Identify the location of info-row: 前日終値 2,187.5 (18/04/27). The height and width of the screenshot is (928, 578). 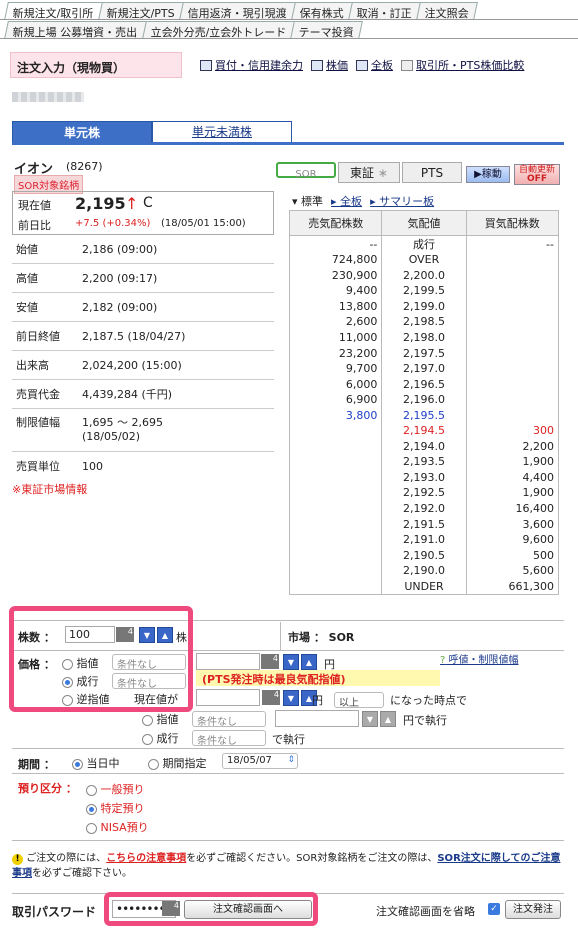
(143, 336).